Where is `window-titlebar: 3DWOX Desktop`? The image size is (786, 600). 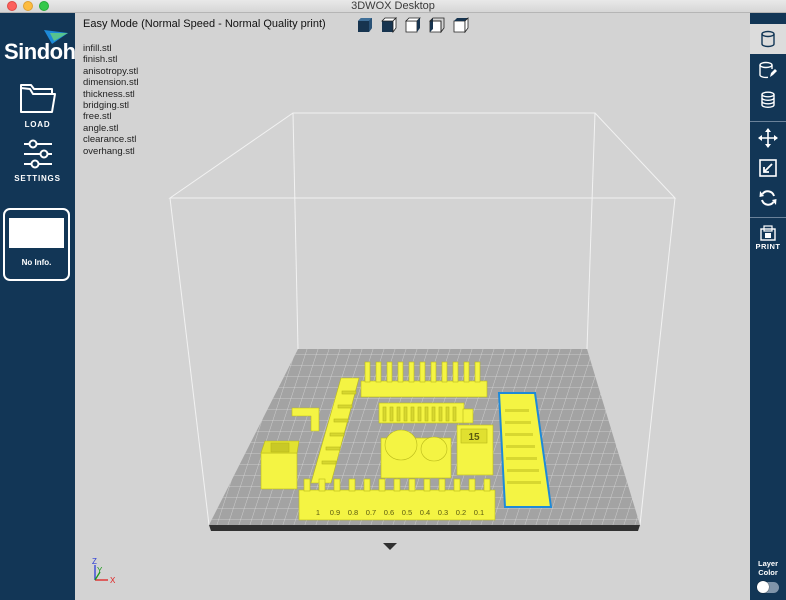 window-titlebar: 3DWOX Desktop is located at coordinates (393, 6).